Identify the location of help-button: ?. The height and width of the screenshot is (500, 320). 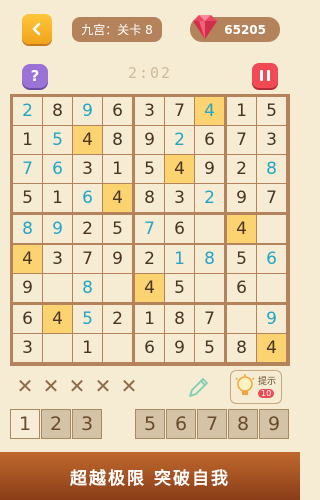
(35, 76).